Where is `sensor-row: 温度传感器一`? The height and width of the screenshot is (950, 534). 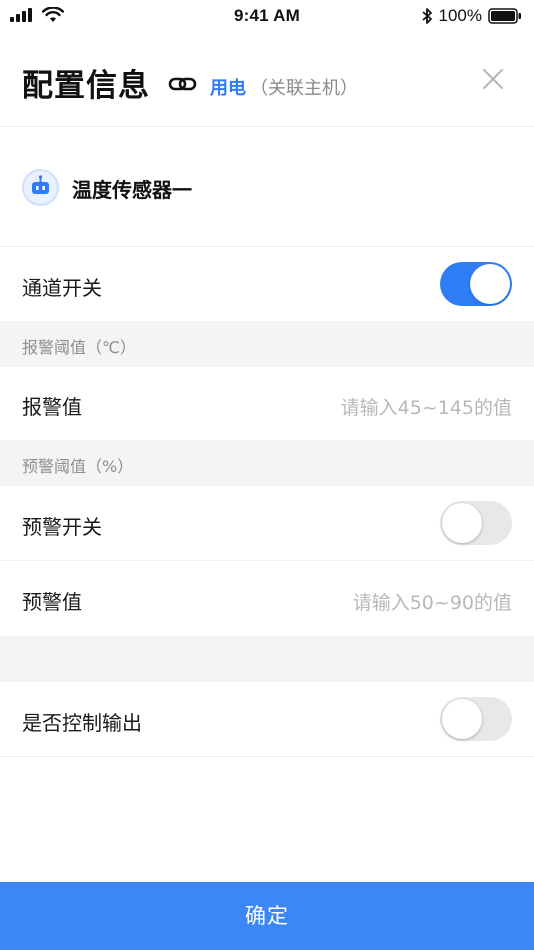 sensor-row: 温度传感器一 is located at coordinates (267, 187).